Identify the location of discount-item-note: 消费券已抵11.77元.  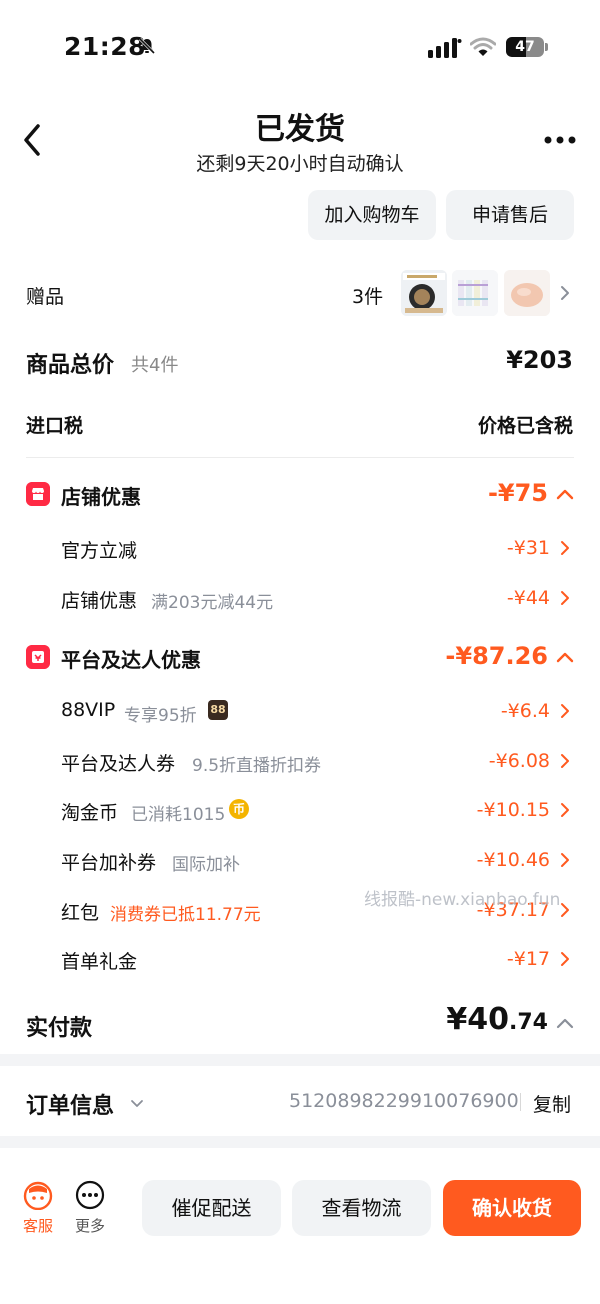
(185, 915).